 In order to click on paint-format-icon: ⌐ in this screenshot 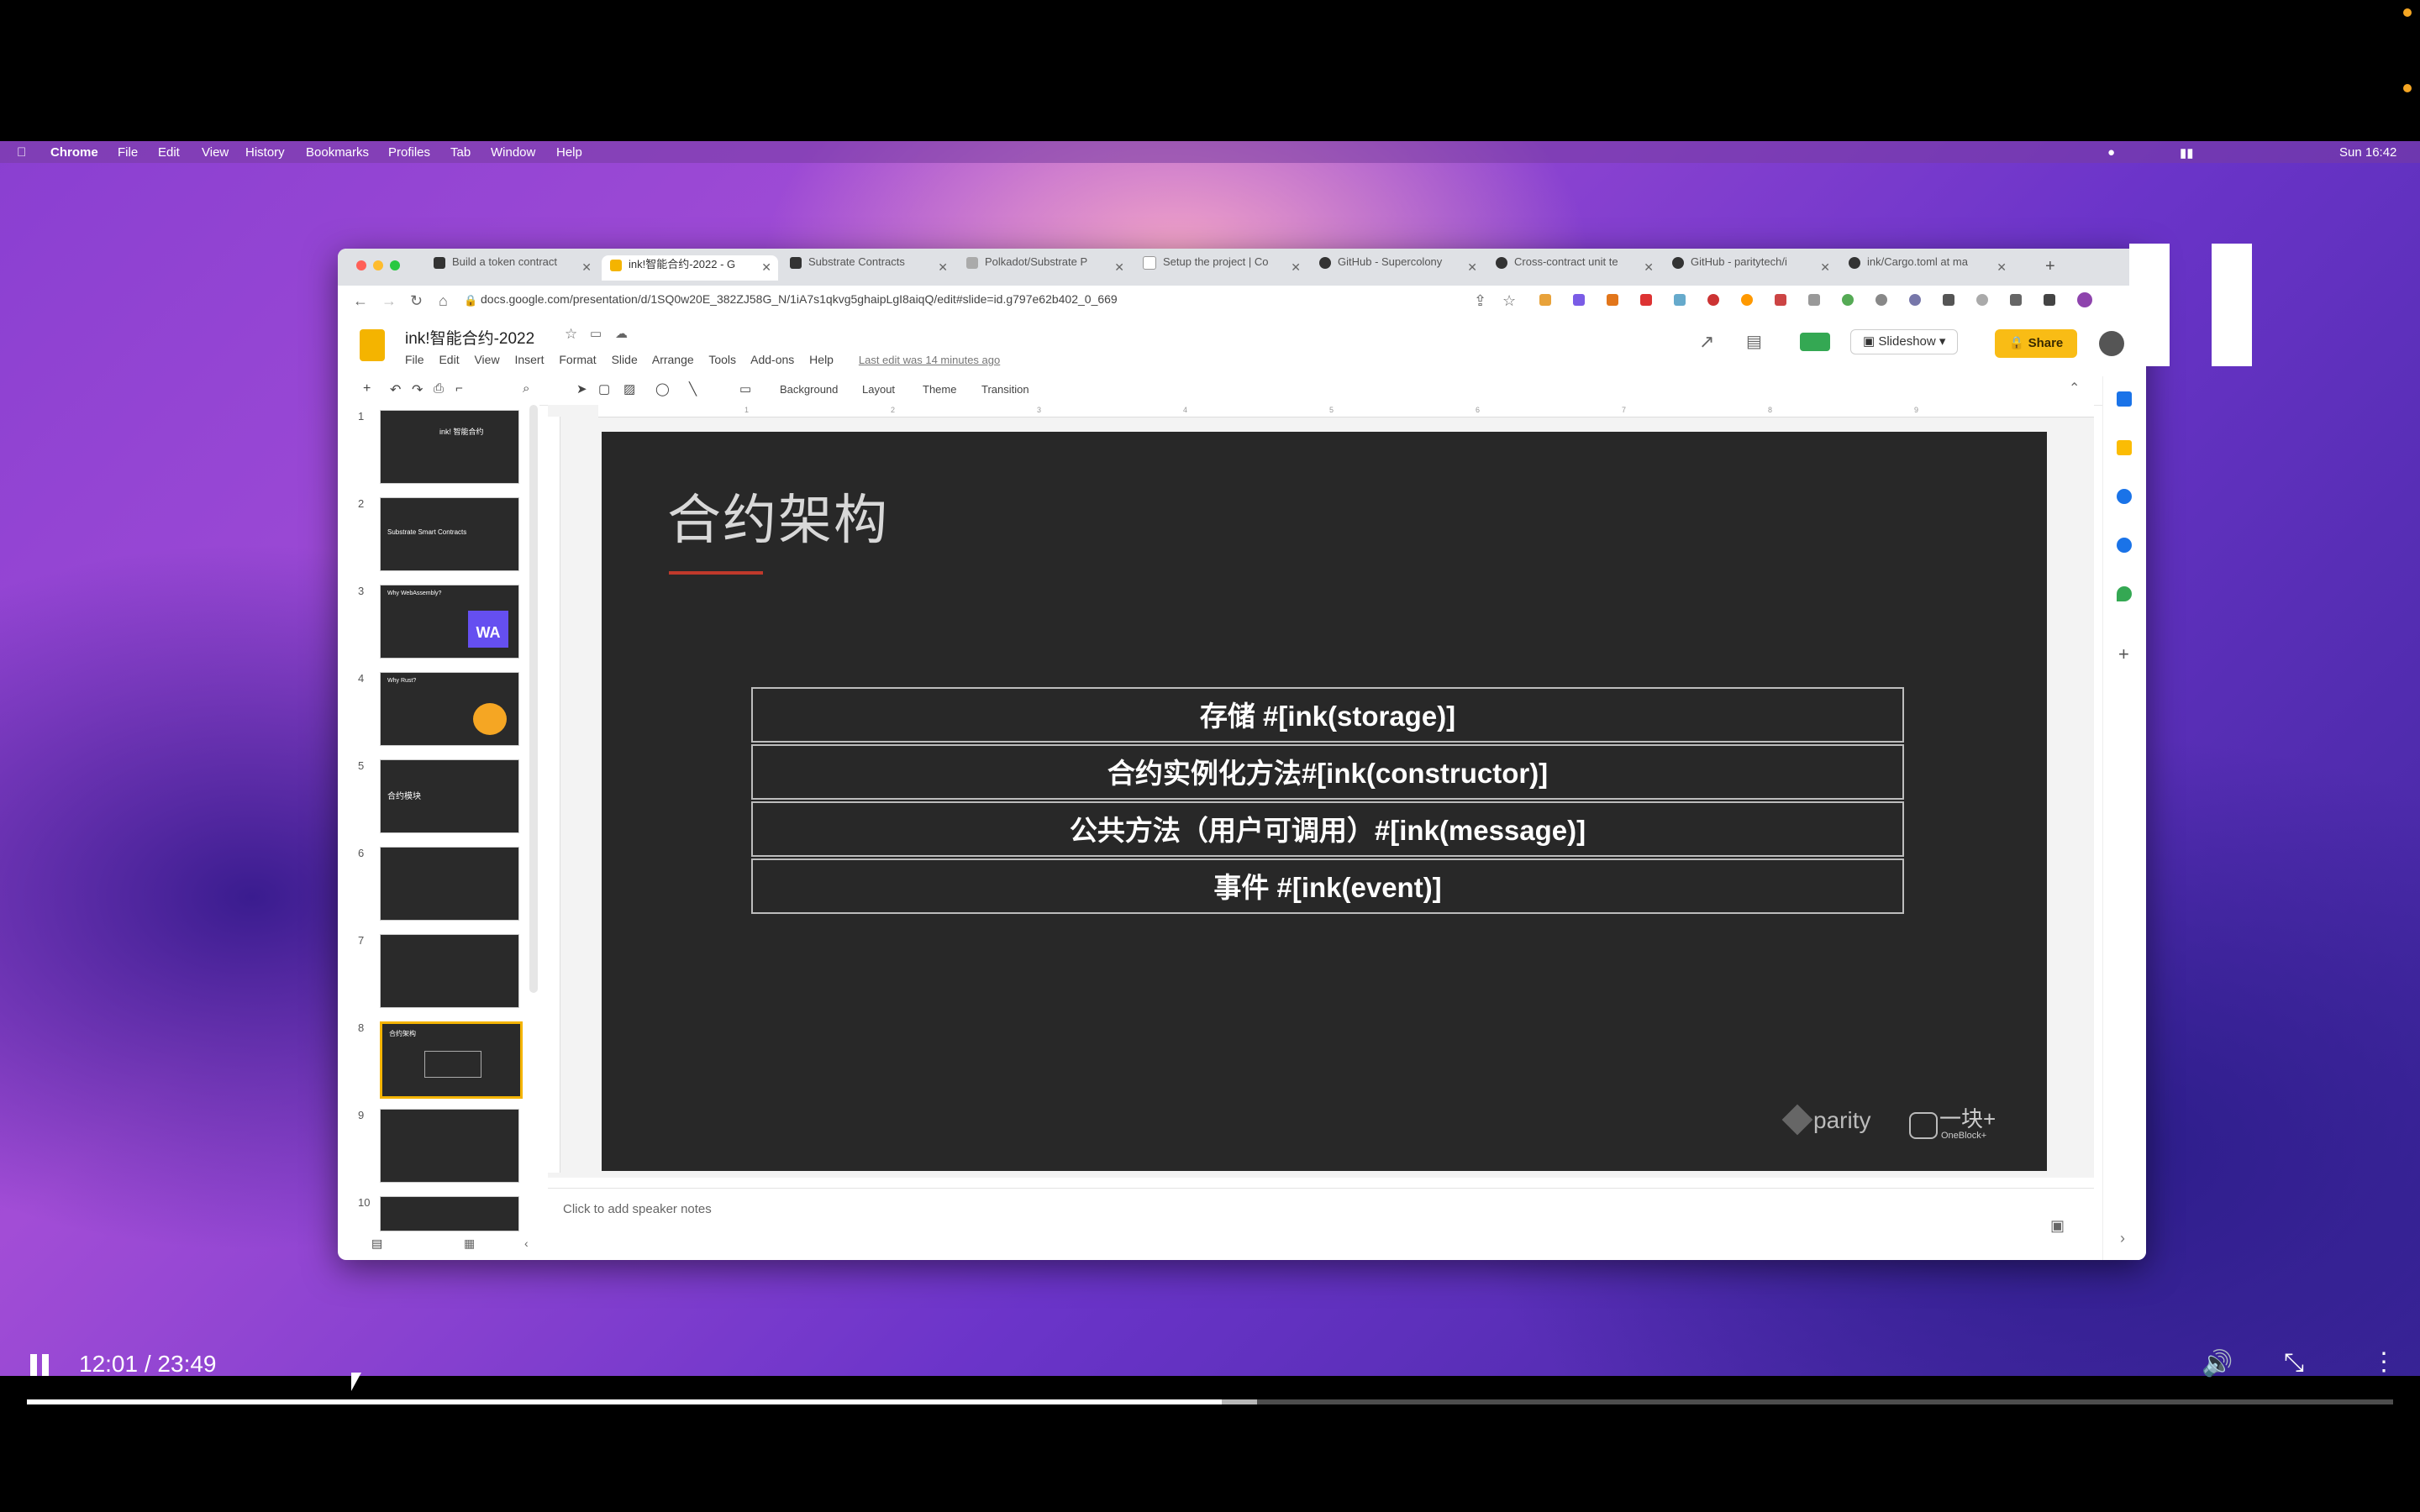, I will do `click(459, 388)`.